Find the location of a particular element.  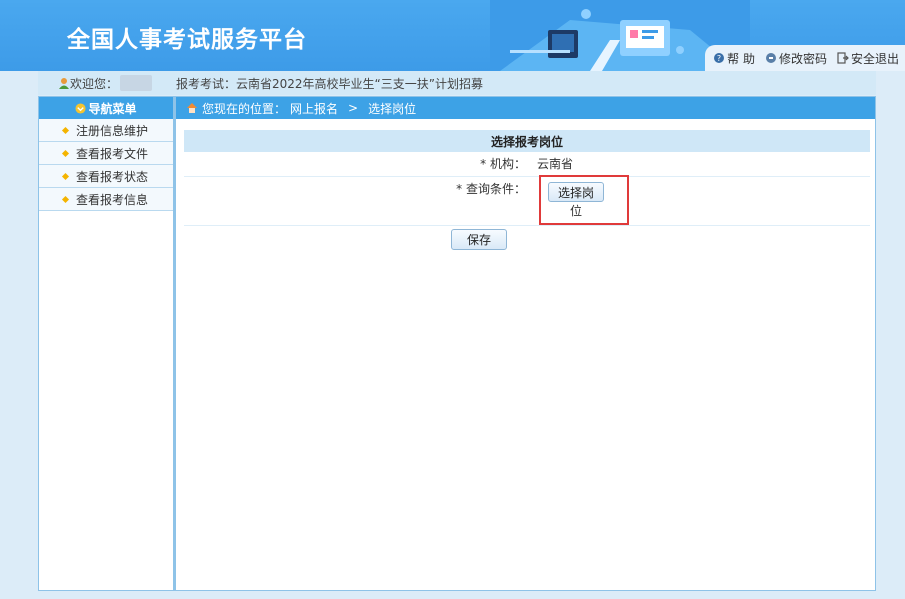

sidebar: 导航菜单 注册信息维护 查看报考文件 查看报考状态 查看报考信息 is located at coordinates (106, 343).